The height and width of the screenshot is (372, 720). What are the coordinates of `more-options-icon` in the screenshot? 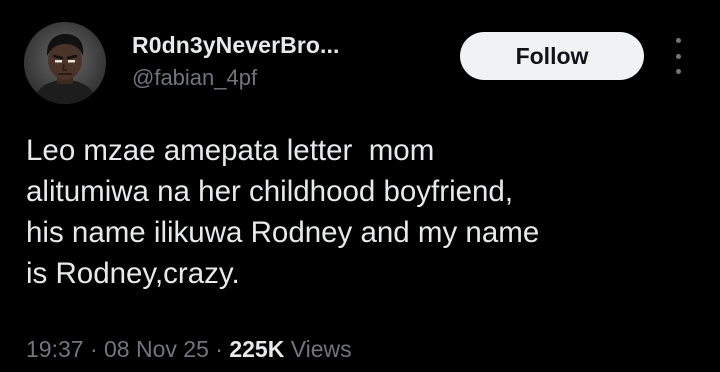 It's located at (678, 56).